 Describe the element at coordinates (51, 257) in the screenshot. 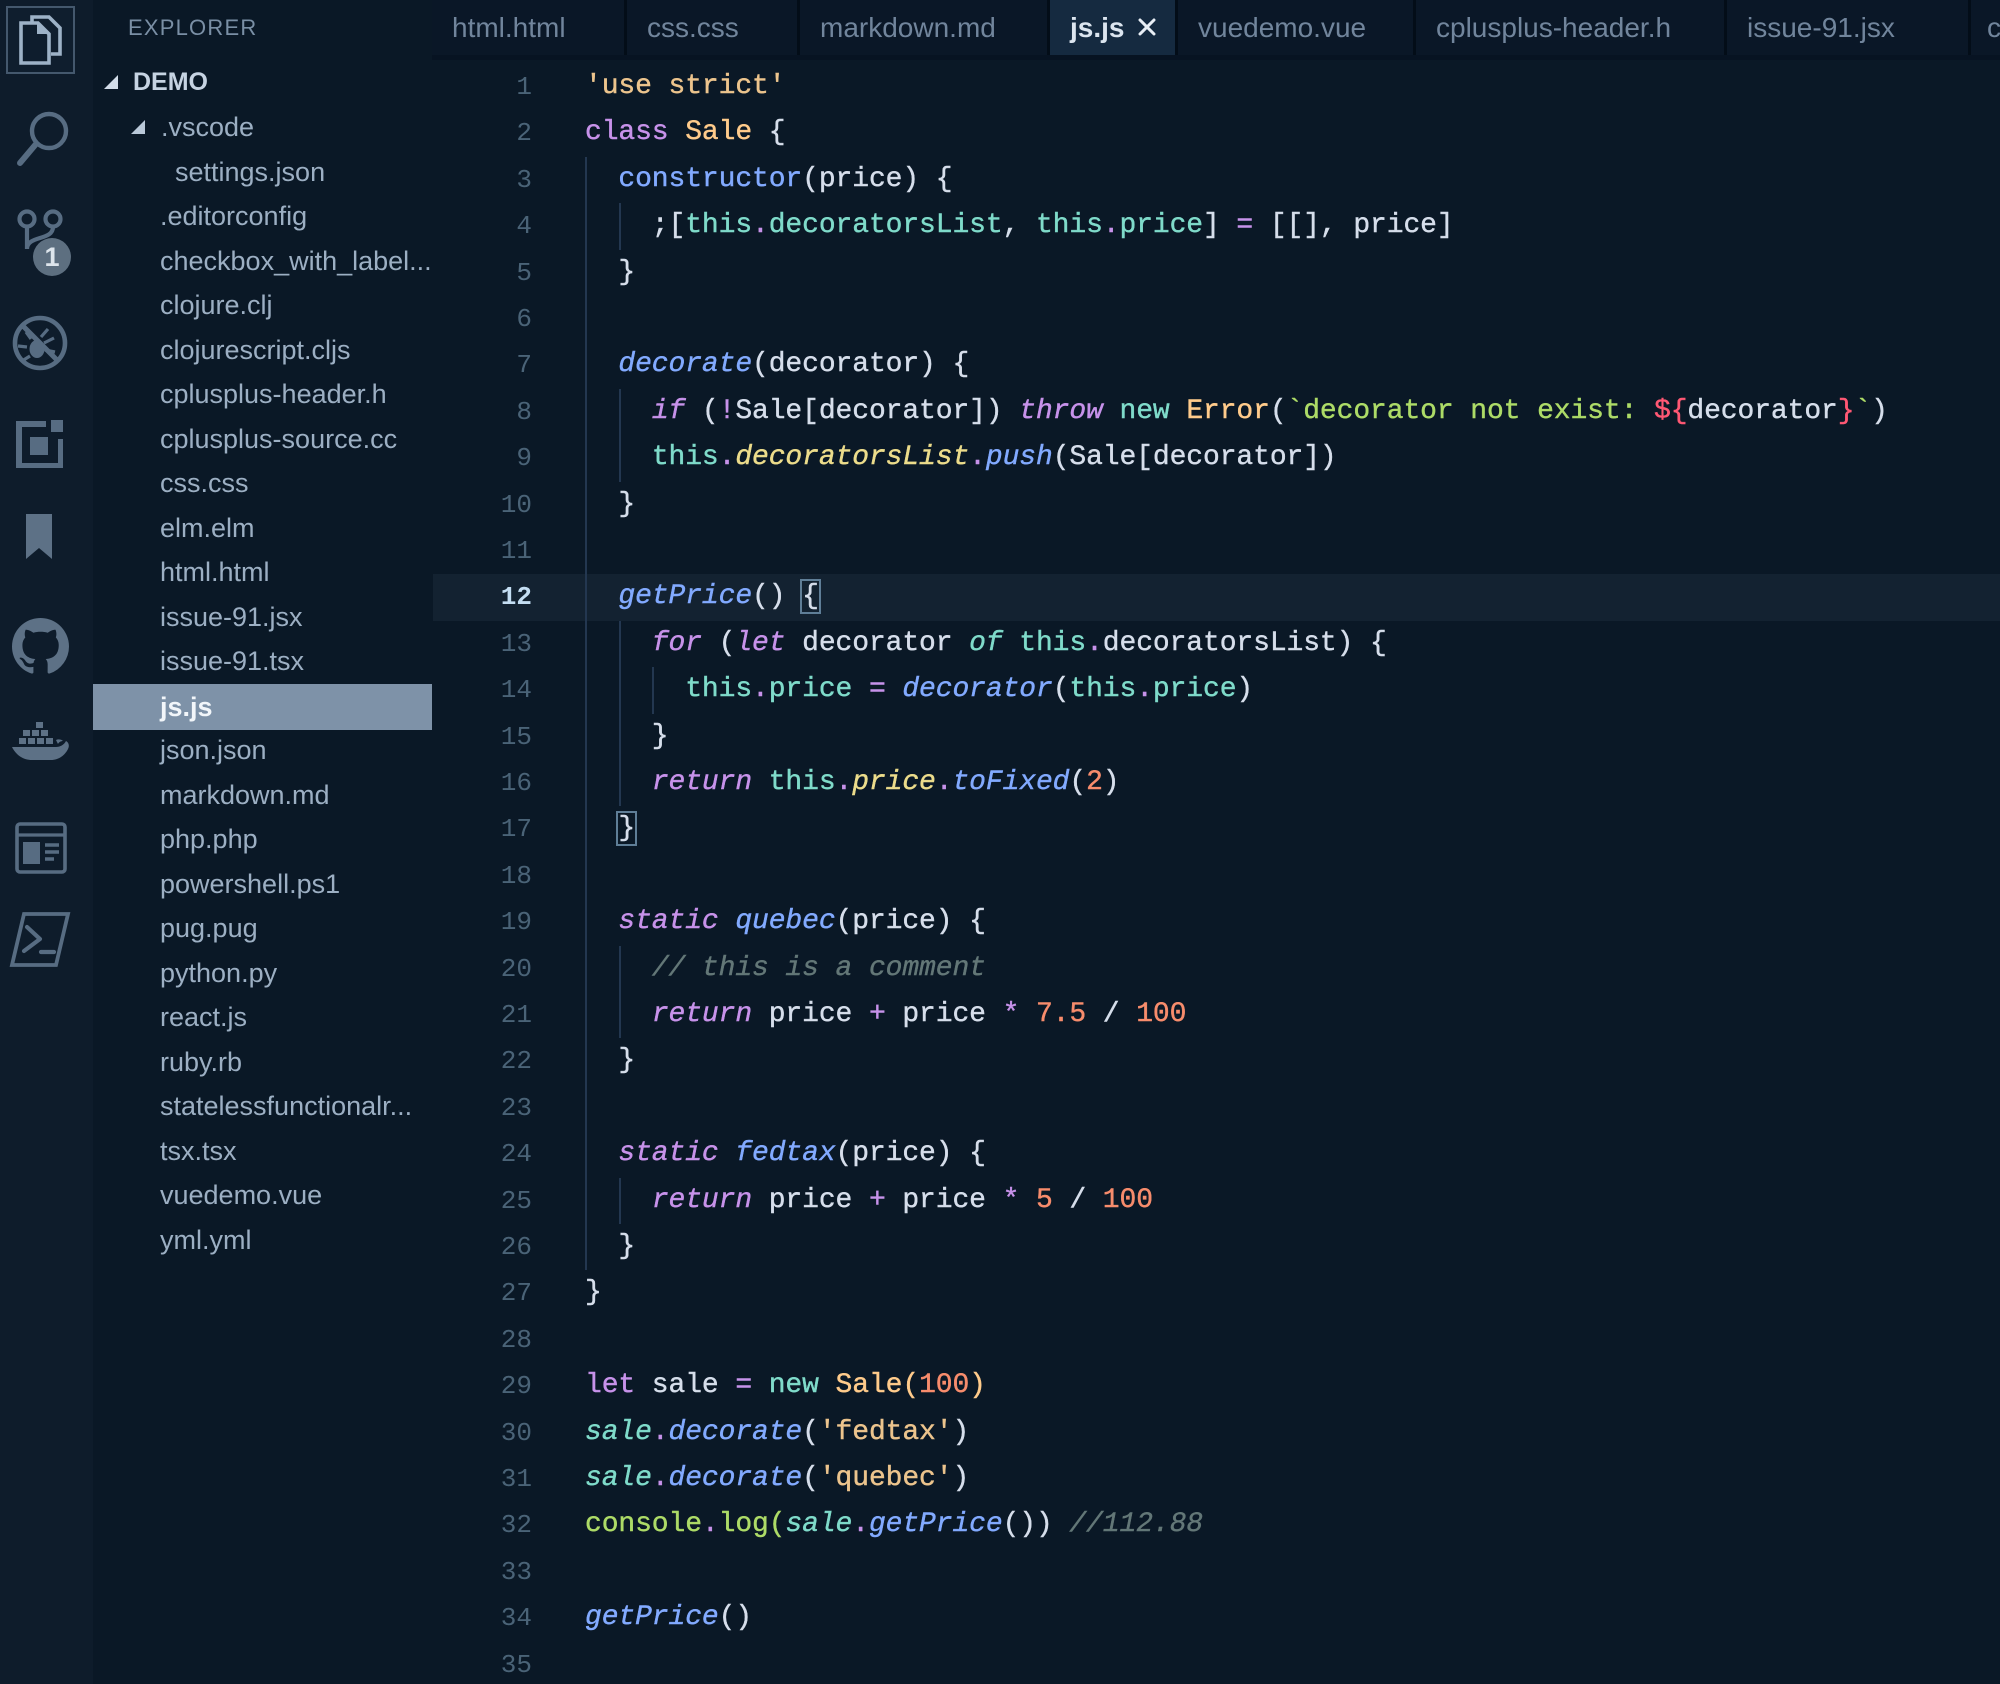

I see `svg-text: 1` at that location.